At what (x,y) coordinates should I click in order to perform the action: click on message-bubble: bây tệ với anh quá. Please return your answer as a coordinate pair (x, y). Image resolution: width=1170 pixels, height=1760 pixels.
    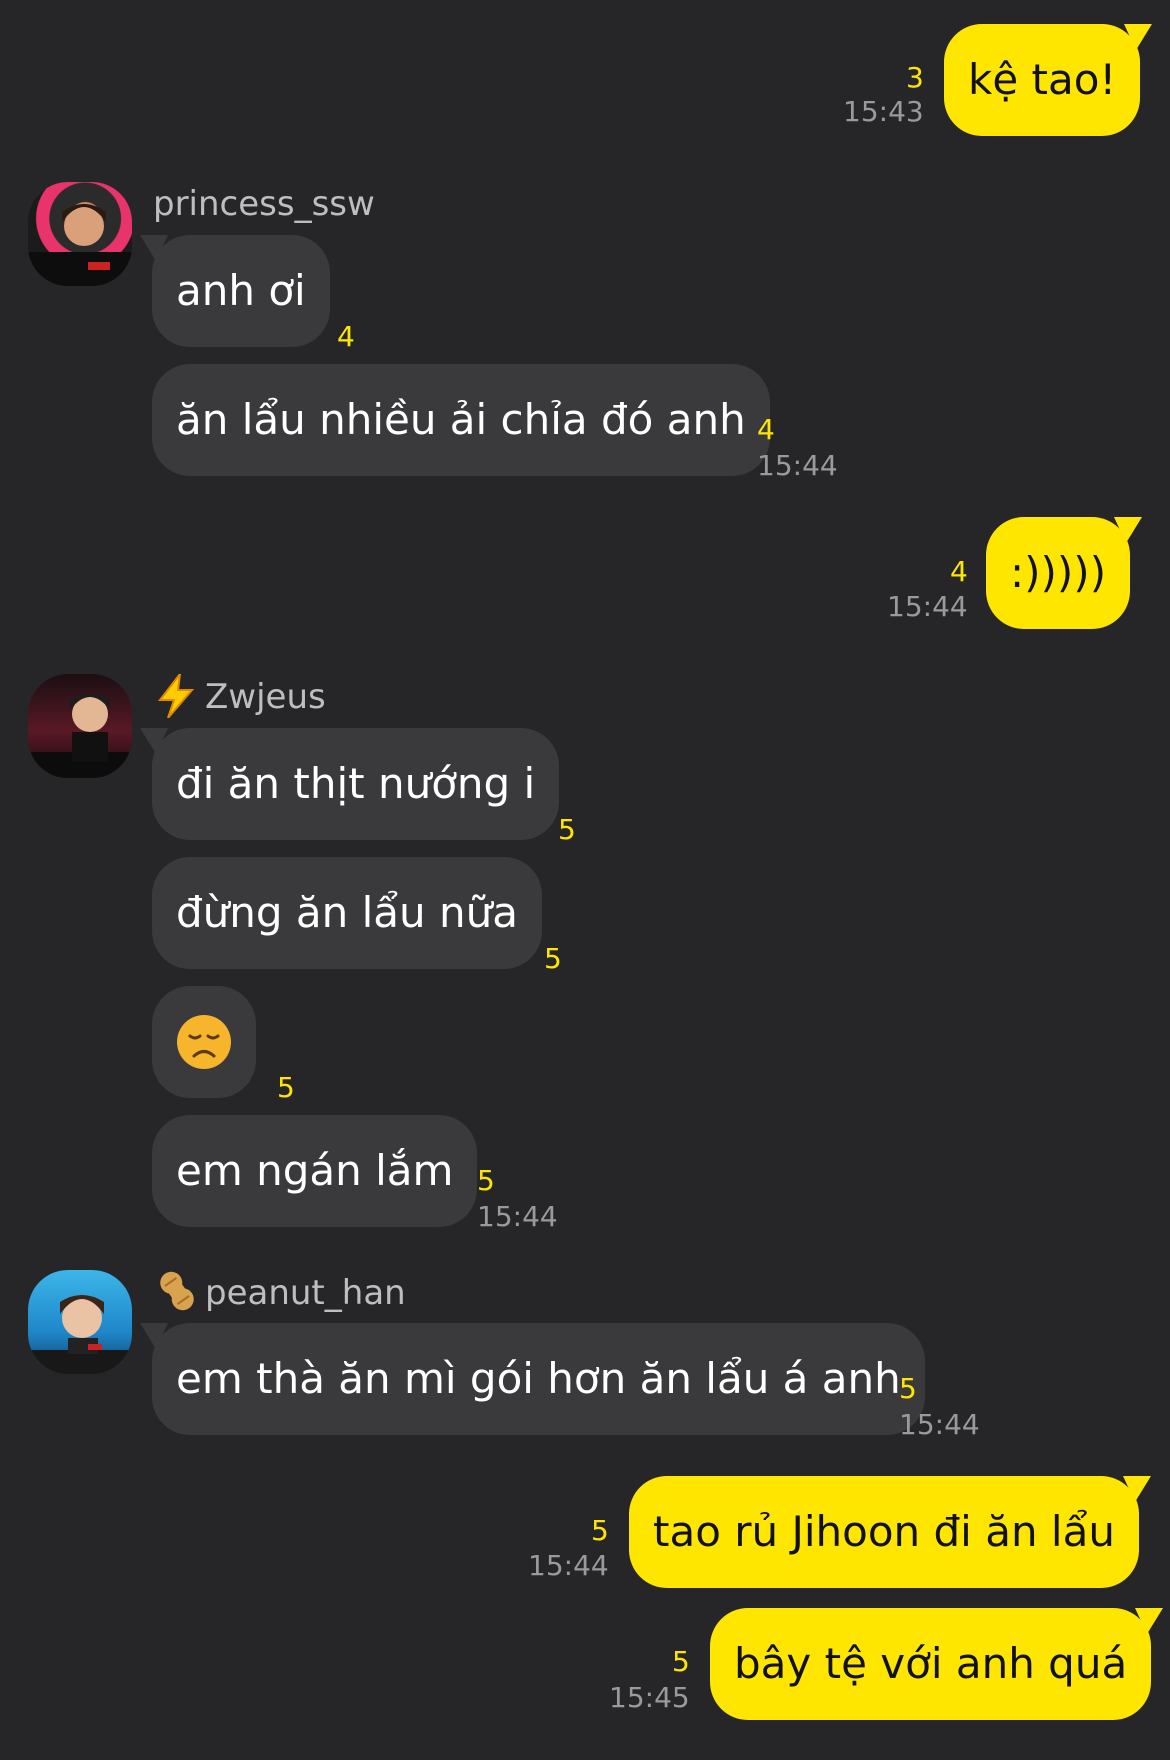
    Looking at the image, I should click on (937, 1664).